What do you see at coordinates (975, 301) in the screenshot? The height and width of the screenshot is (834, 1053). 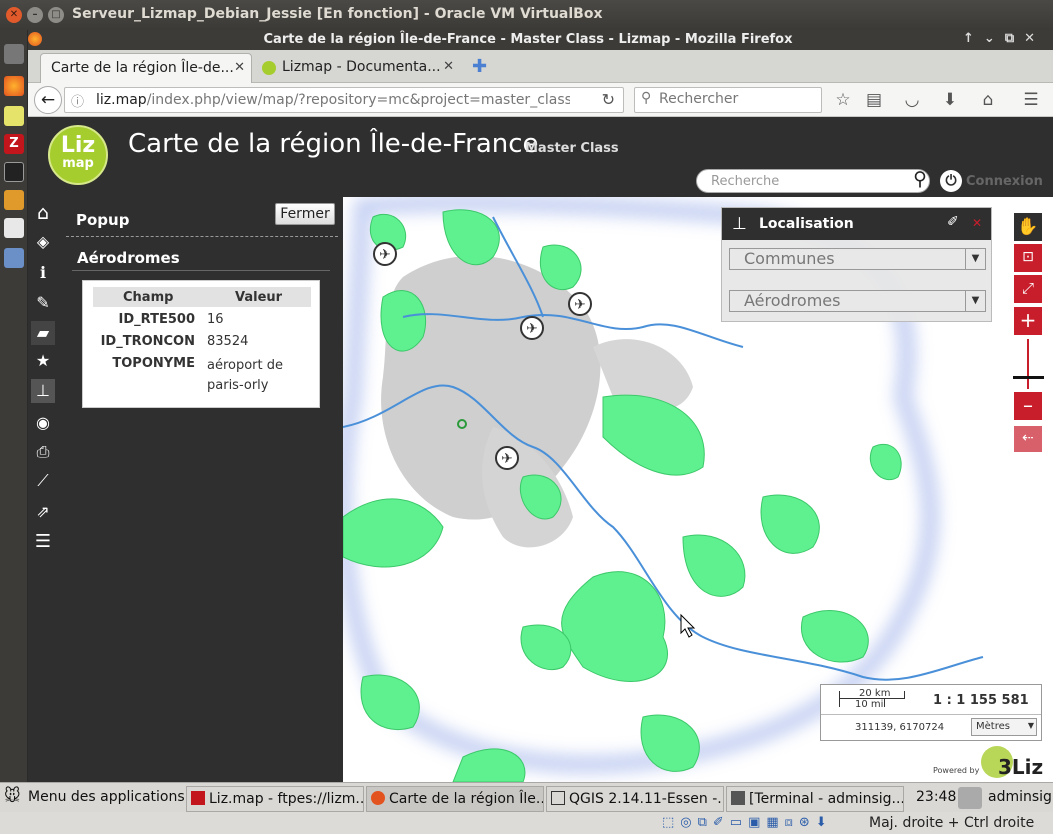 I see `chevron-down-icon: ▼` at bounding box center [975, 301].